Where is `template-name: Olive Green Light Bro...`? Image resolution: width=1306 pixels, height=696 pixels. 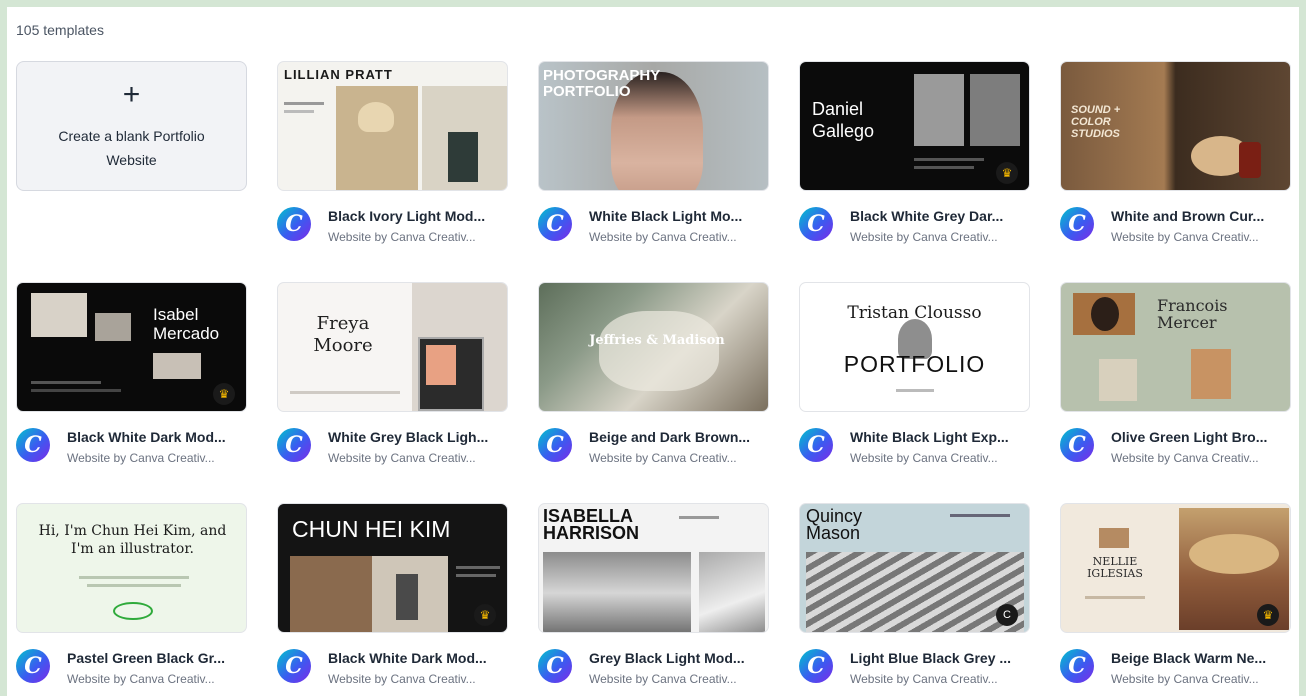 template-name: Olive Green Light Bro... is located at coordinates (1201, 437).